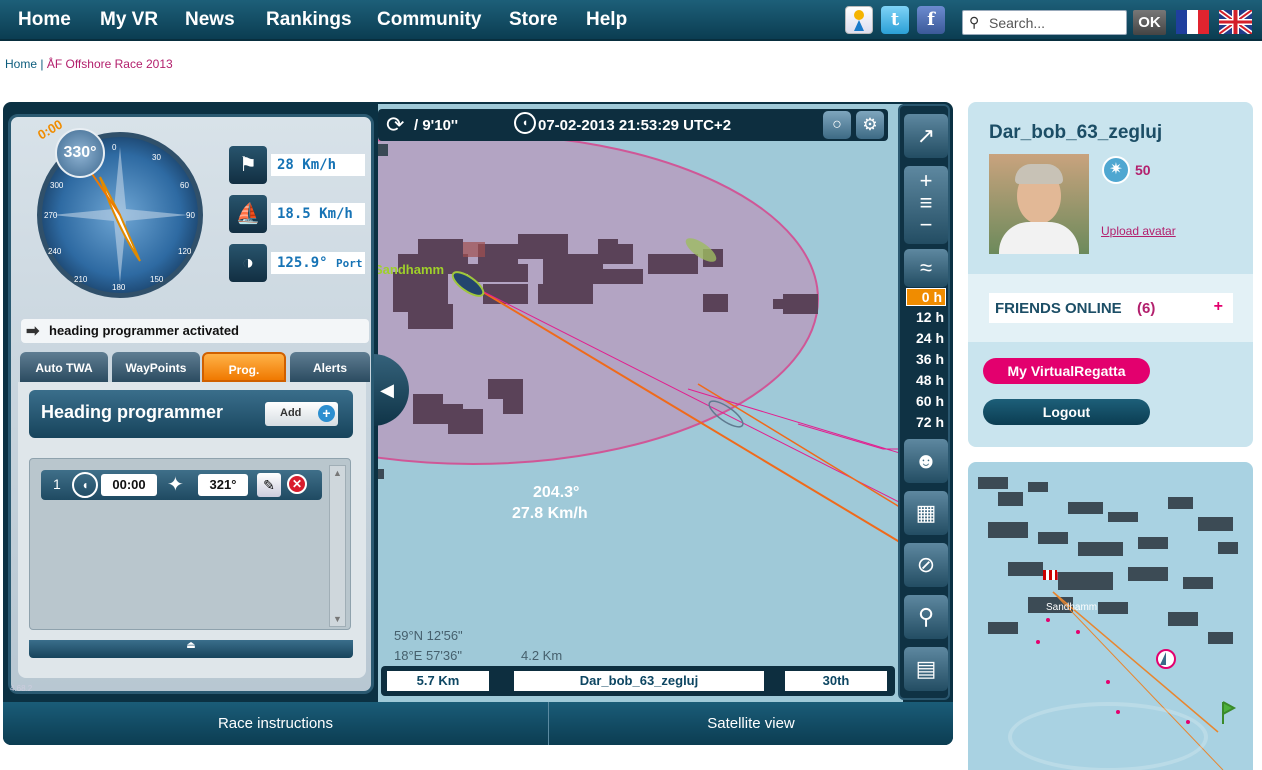  Describe the element at coordinates (64, 367) in the screenshot. I see `tab-auto-twa: Auto TWA` at that location.